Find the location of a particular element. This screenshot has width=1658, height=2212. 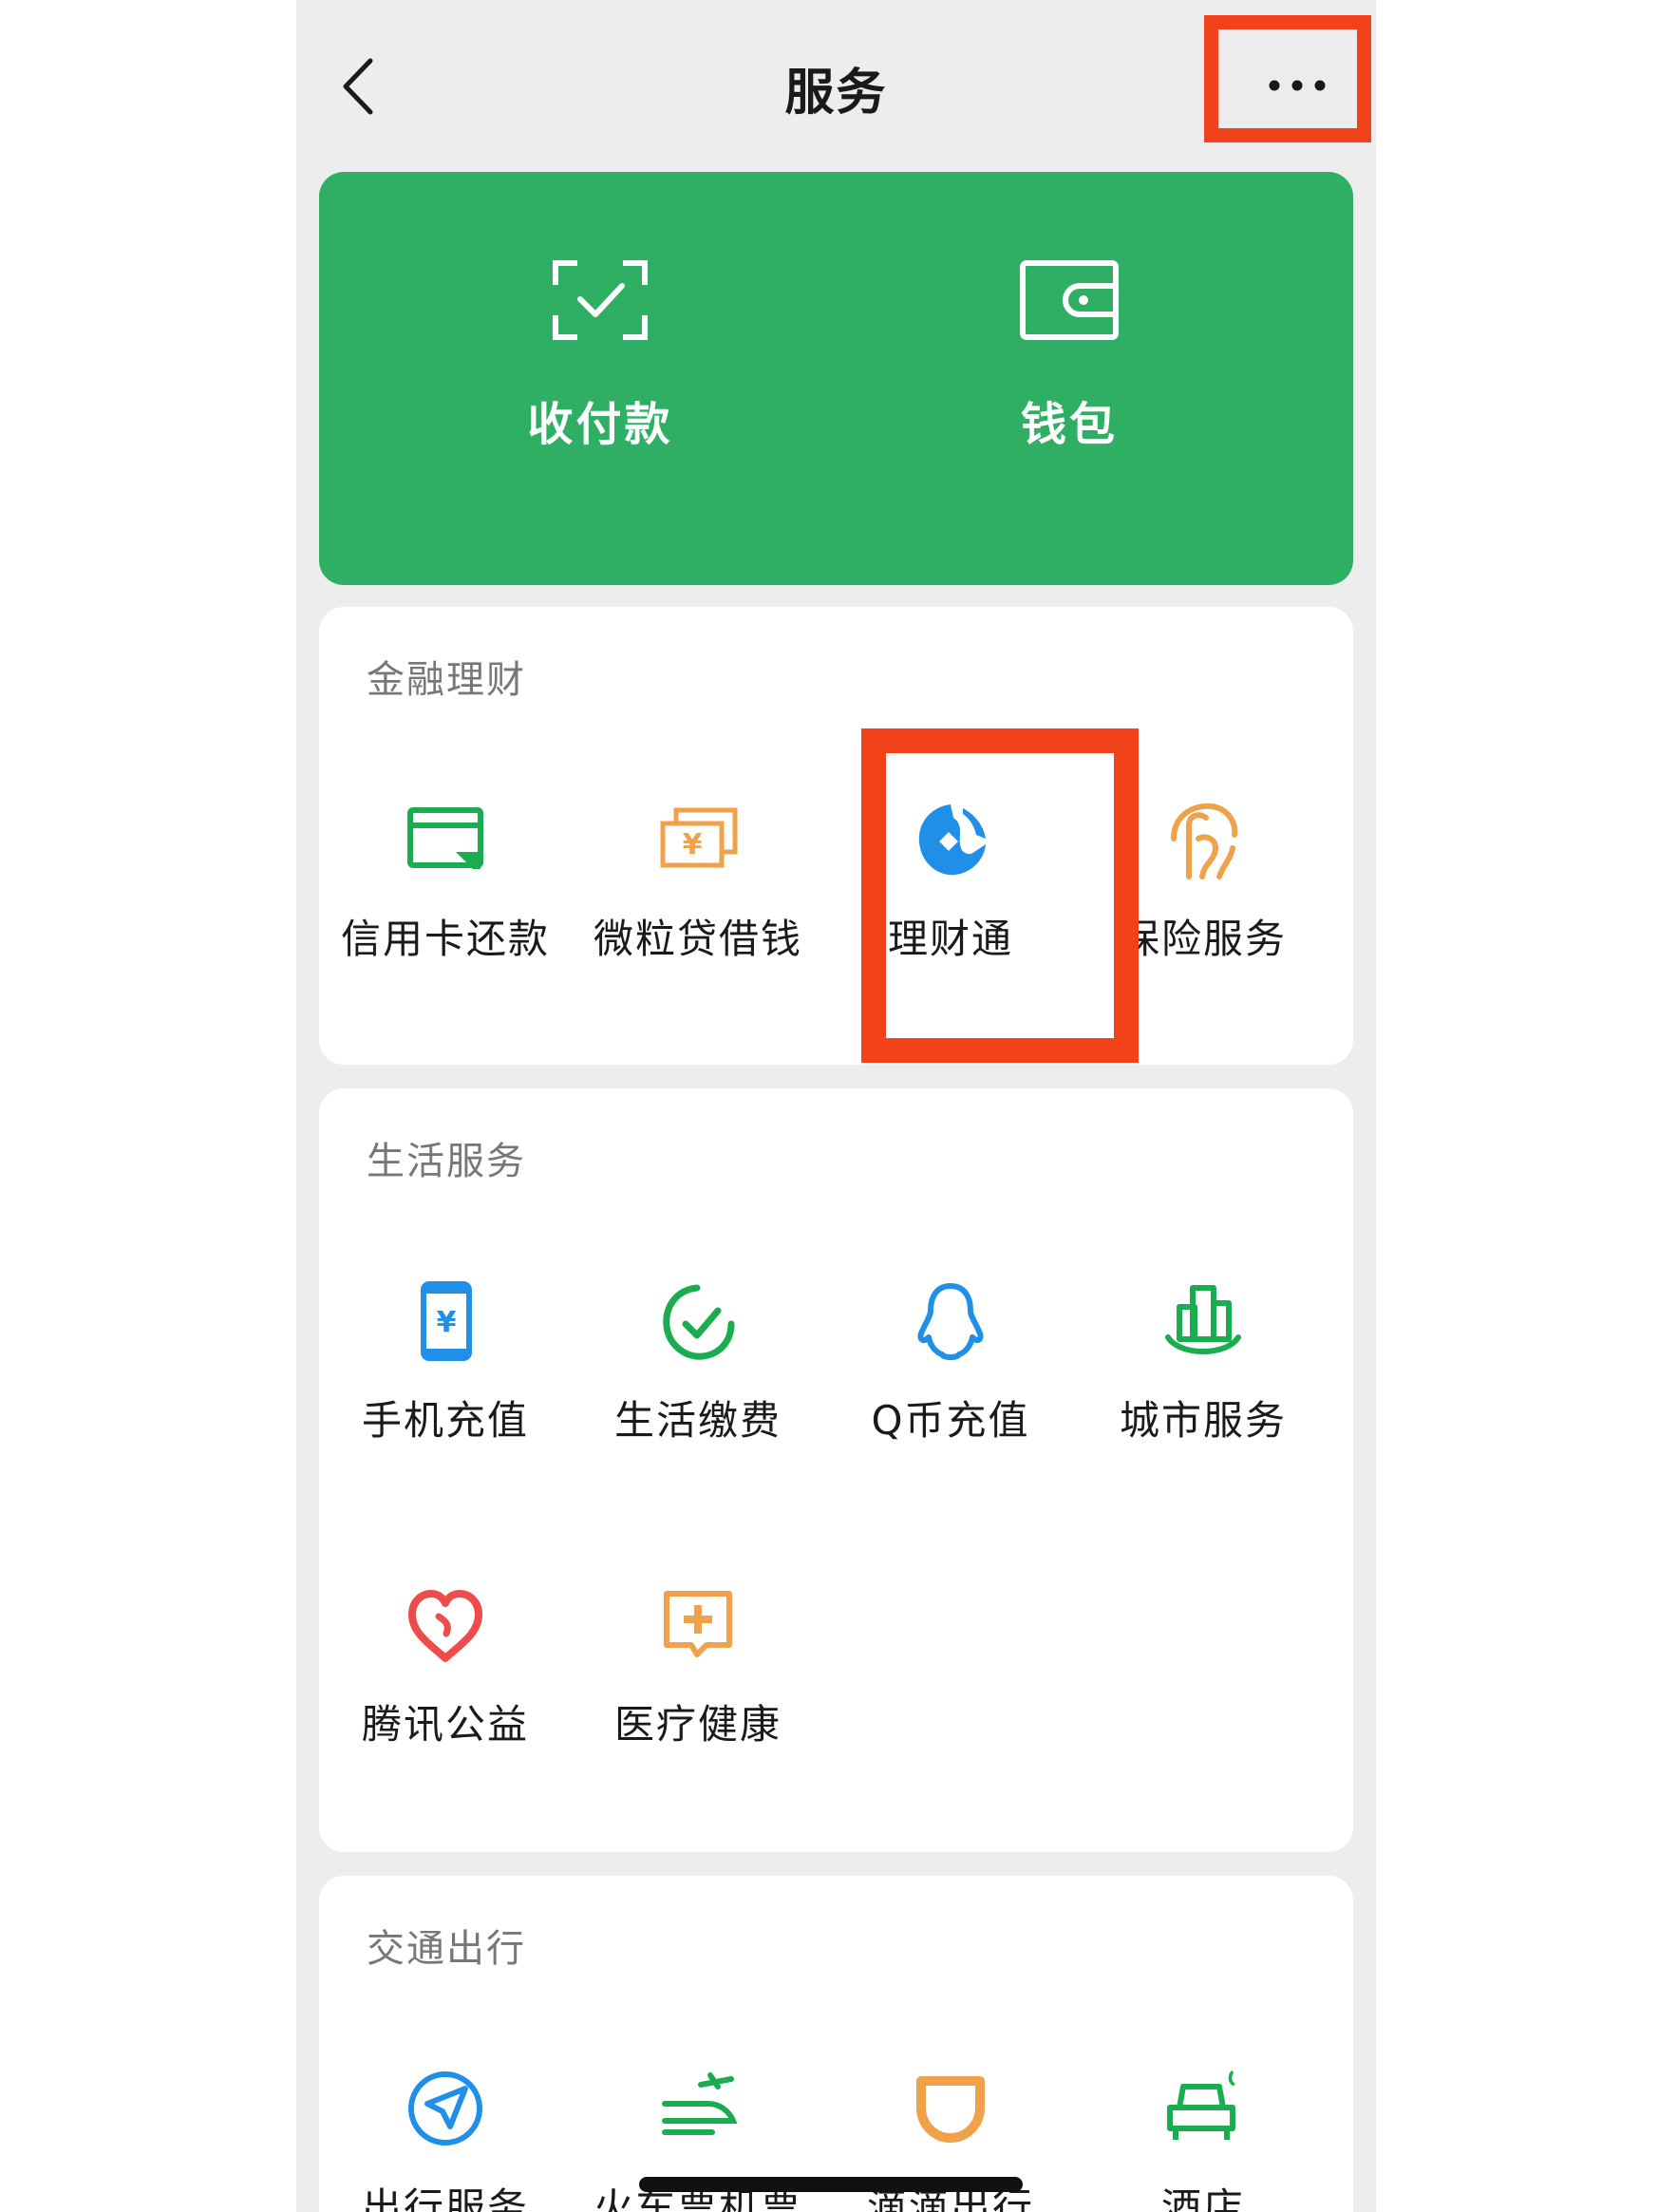

hotel-tile: 酒店 is located at coordinates (1203, 2139).